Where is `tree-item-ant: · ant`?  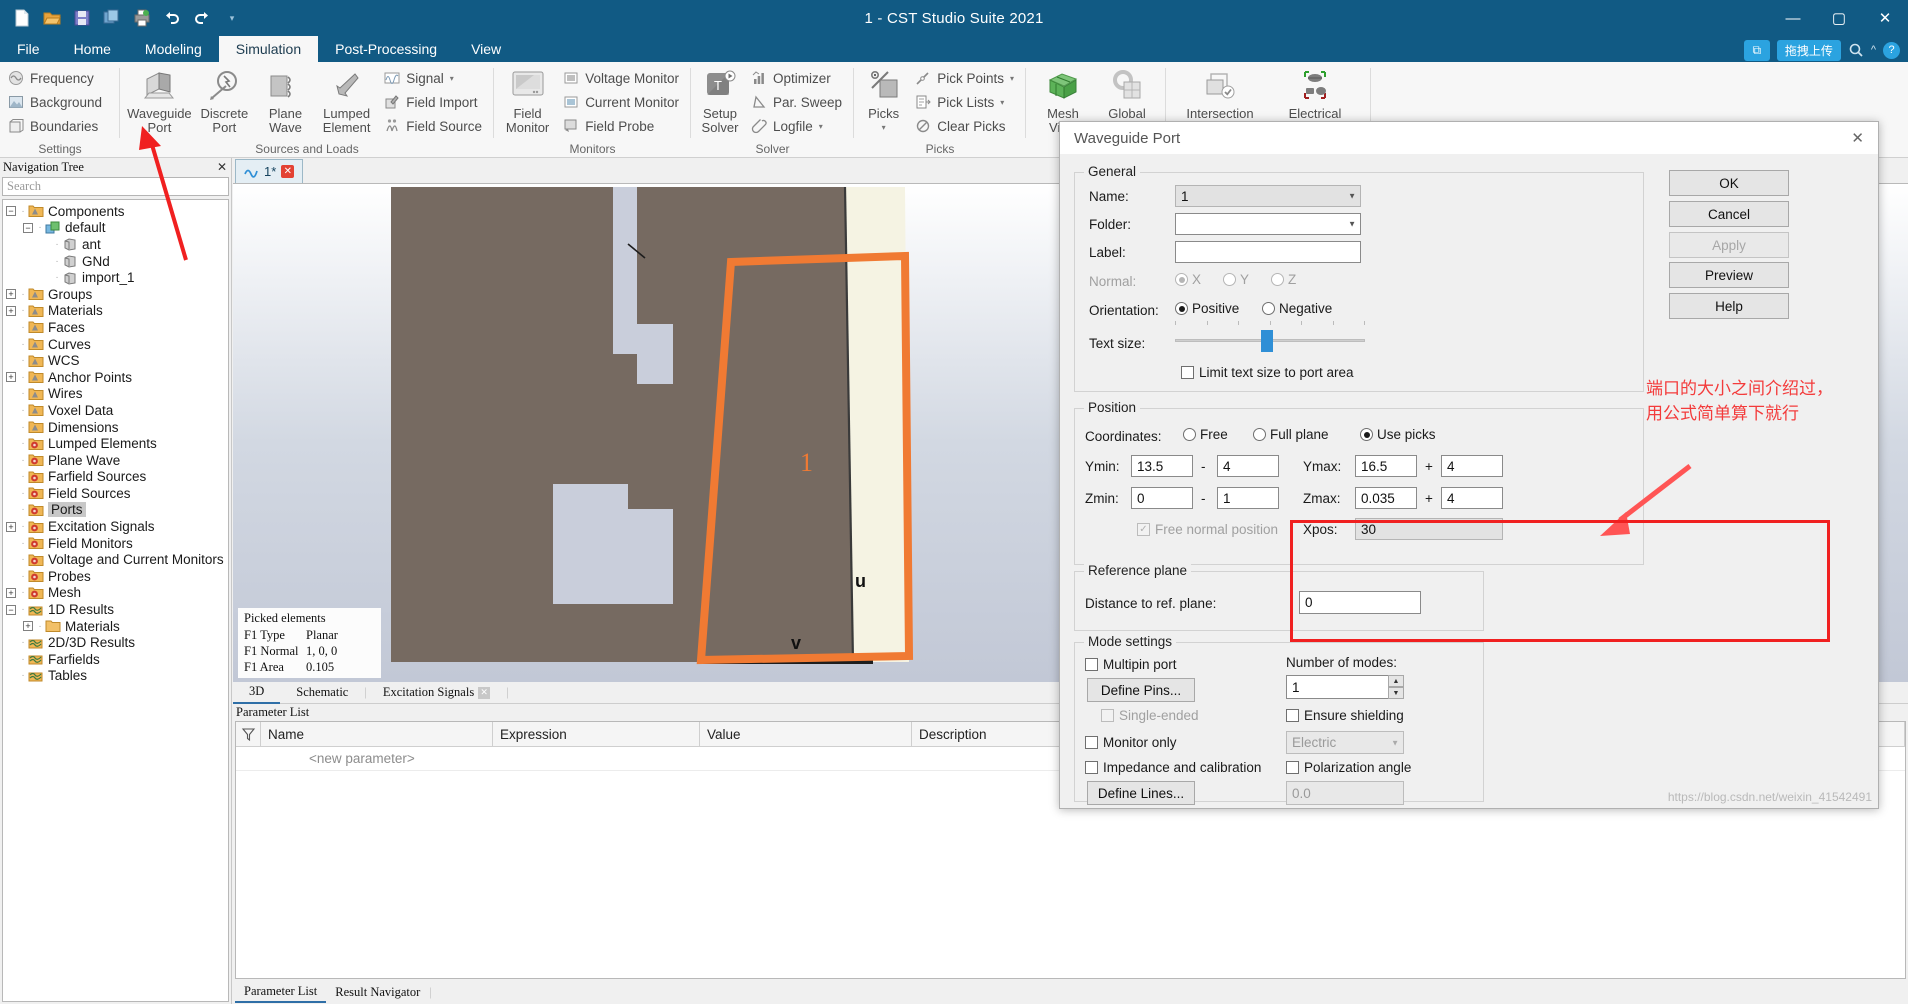
tree-item-ant: · ant is located at coordinates (115, 244).